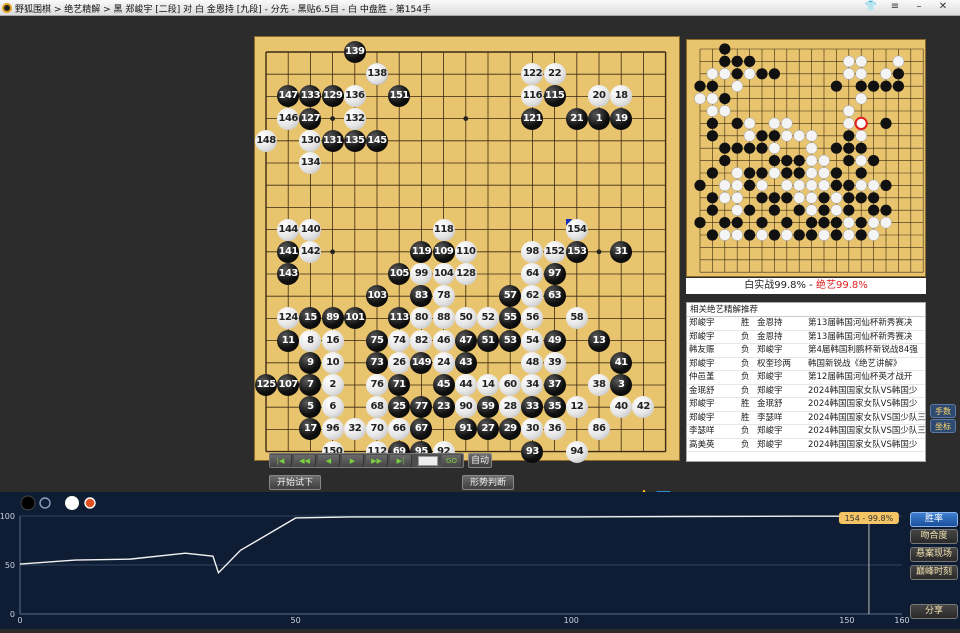 The width and height of the screenshot is (960, 633). I want to click on white-stone: 94, so click(576, 451).